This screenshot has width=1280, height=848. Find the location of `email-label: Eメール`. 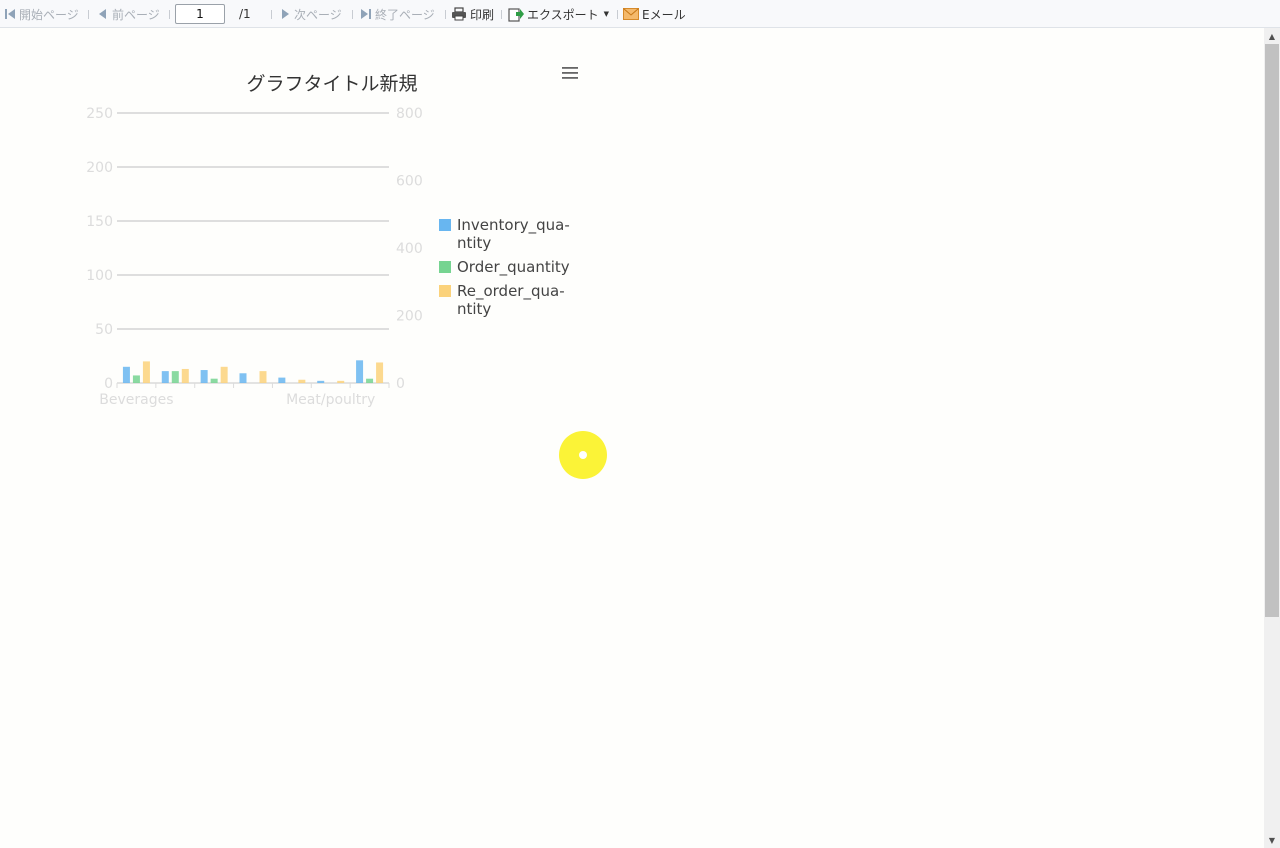

email-label: Eメール is located at coordinates (664, 14).